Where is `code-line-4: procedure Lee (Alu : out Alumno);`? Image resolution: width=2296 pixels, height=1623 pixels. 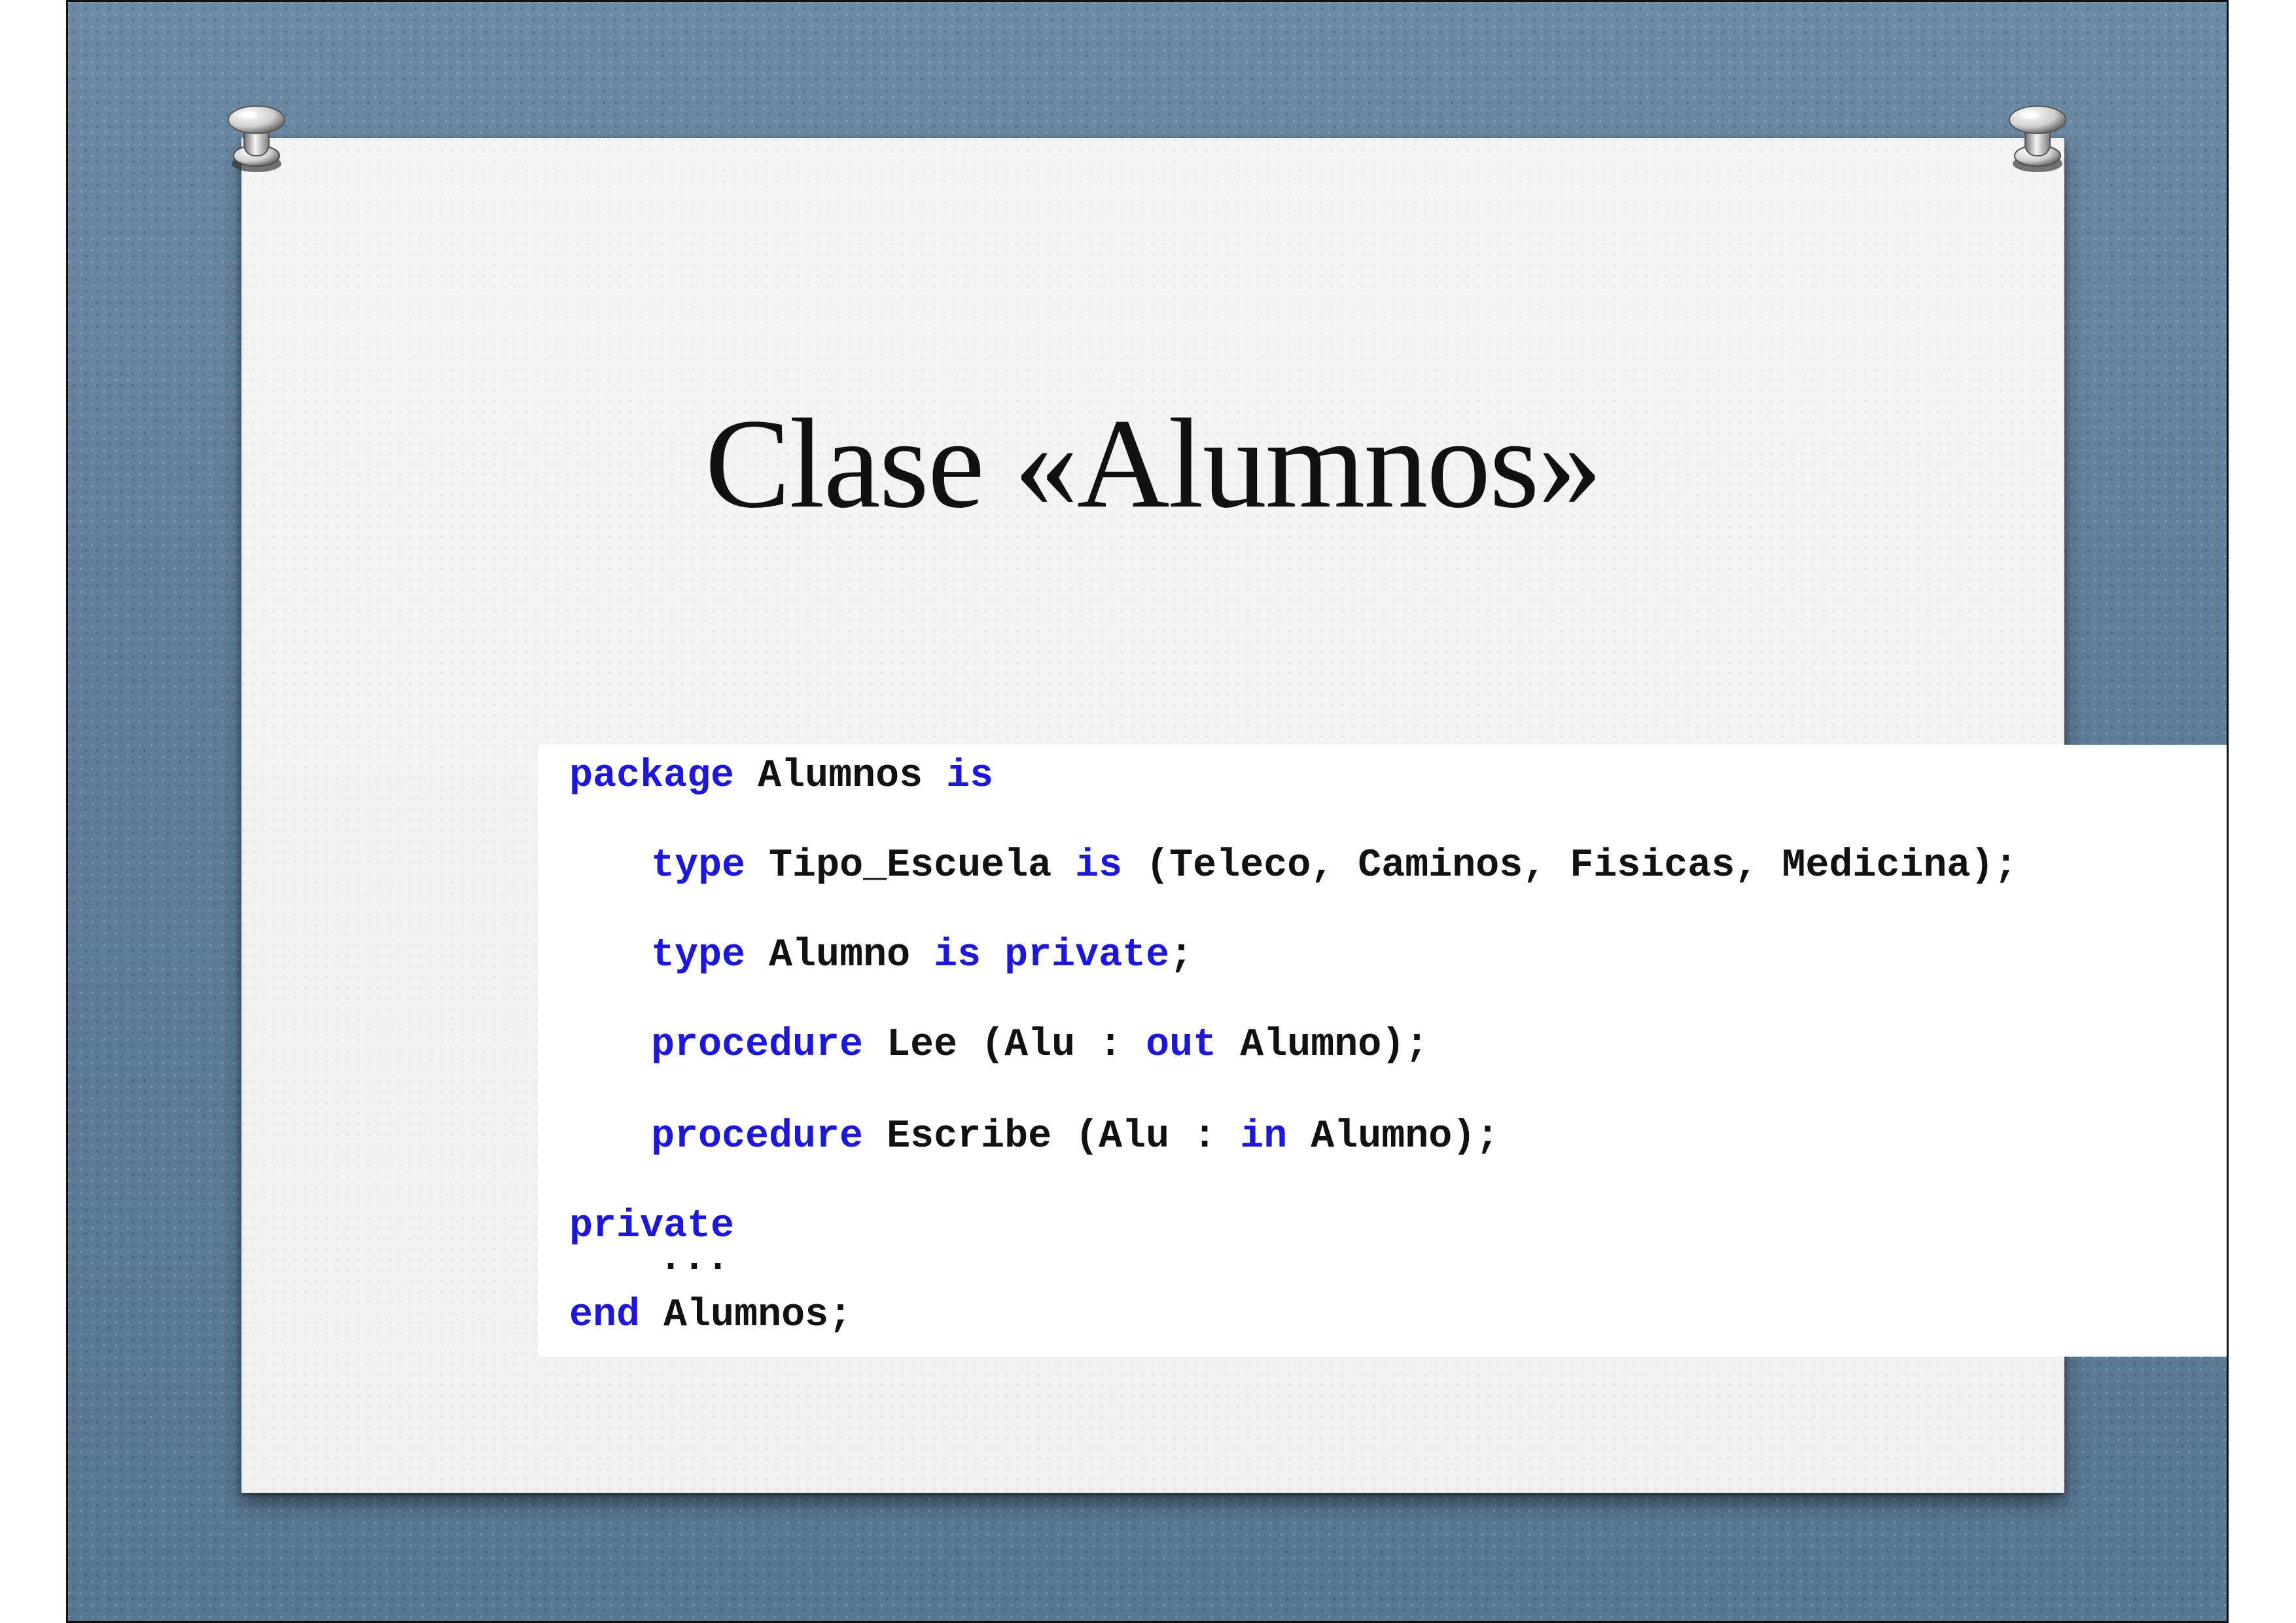 code-line-4: procedure Lee (Alu : out Alumno); is located at coordinates (1039, 1045).